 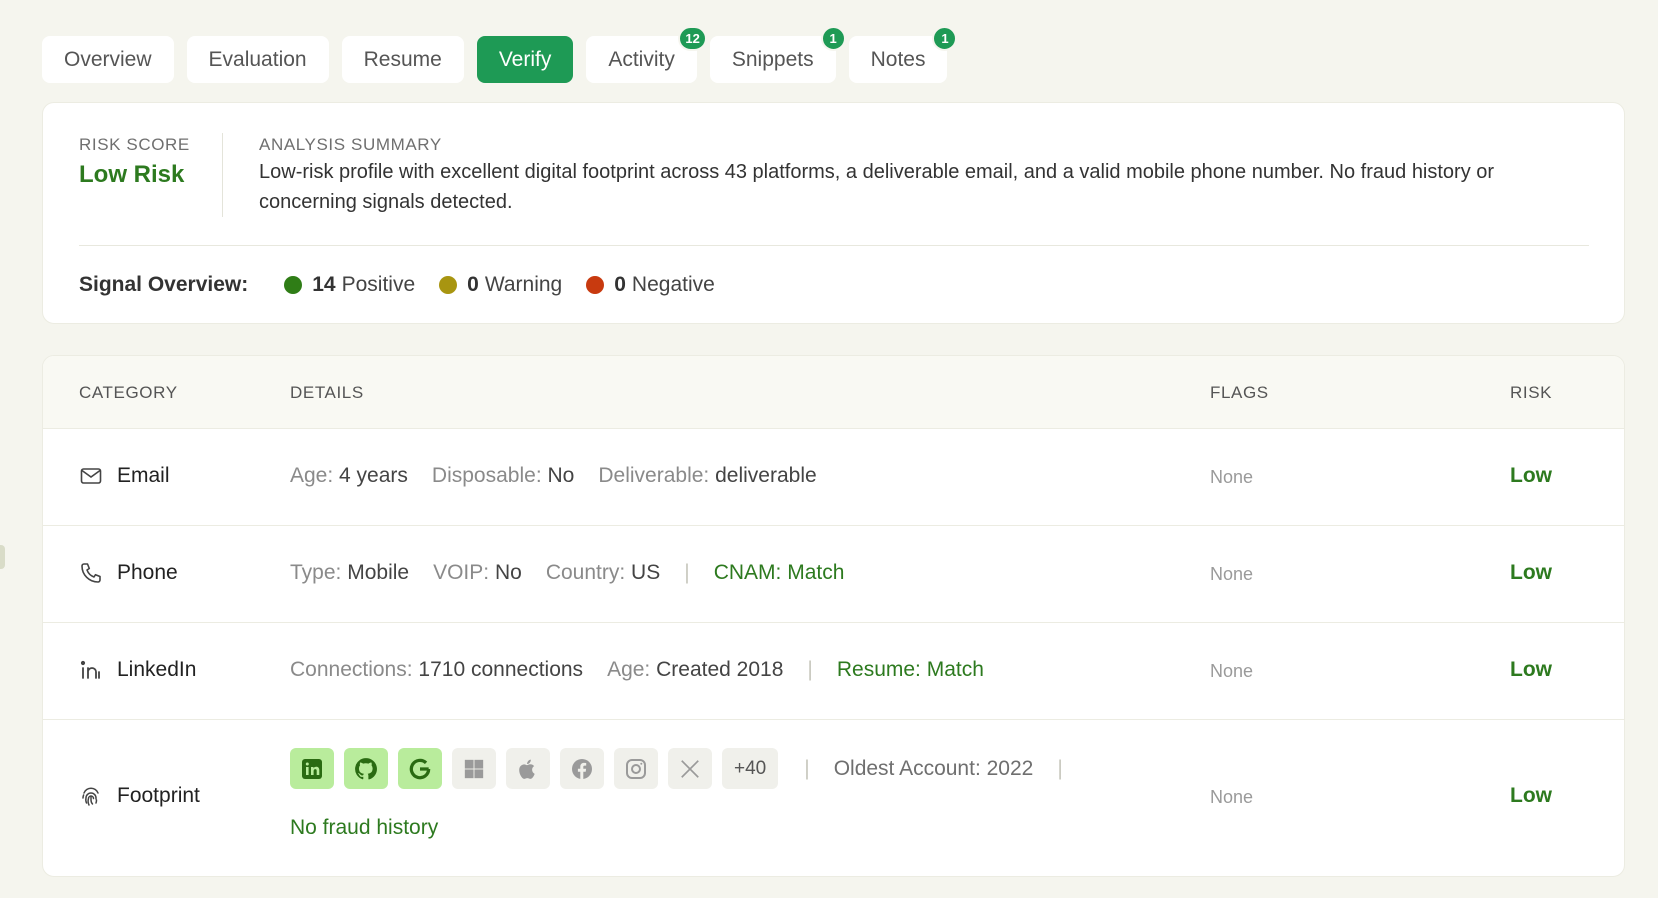 I want to click on value: Mobile, so click(x=378, y=572).